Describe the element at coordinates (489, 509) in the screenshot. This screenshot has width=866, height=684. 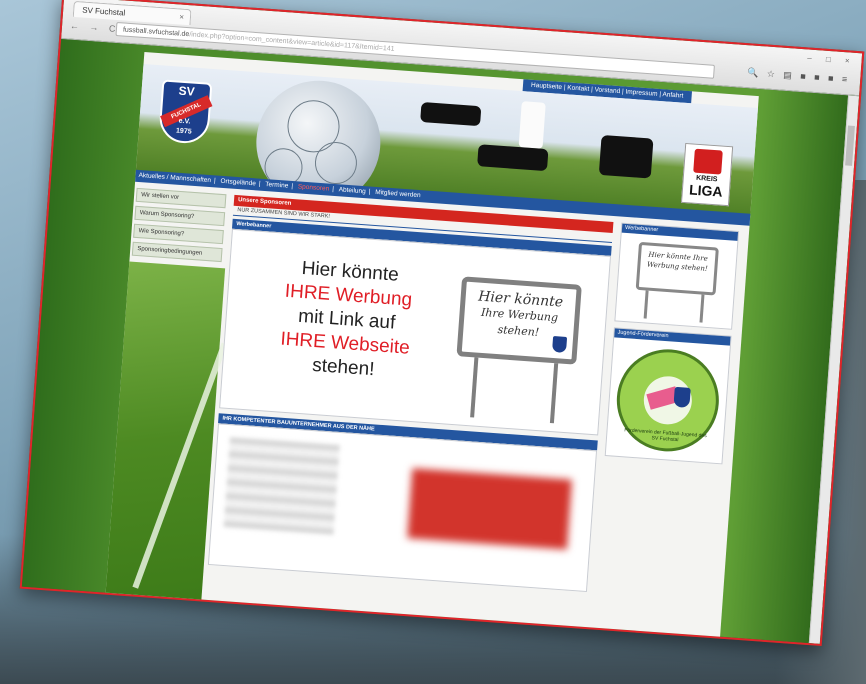
I see `blurred-image` at that location.